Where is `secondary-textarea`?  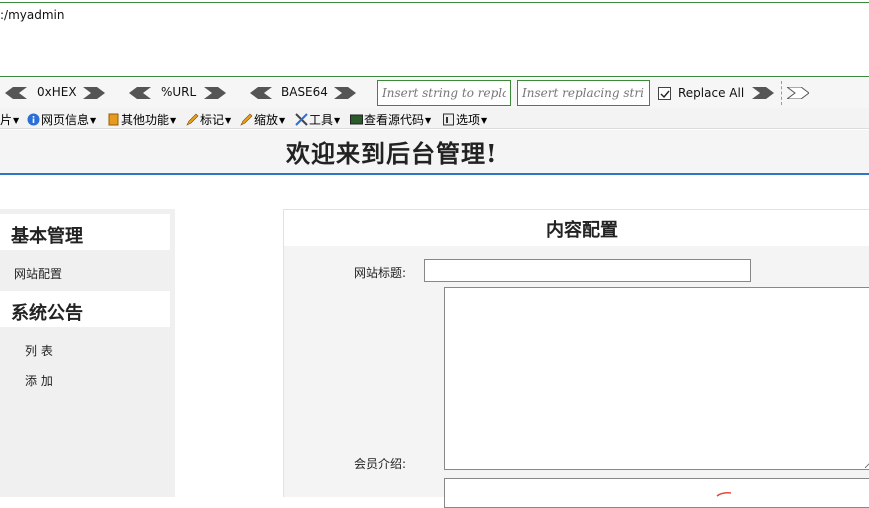
secondary-textarea is located at coordinates (656, 493).